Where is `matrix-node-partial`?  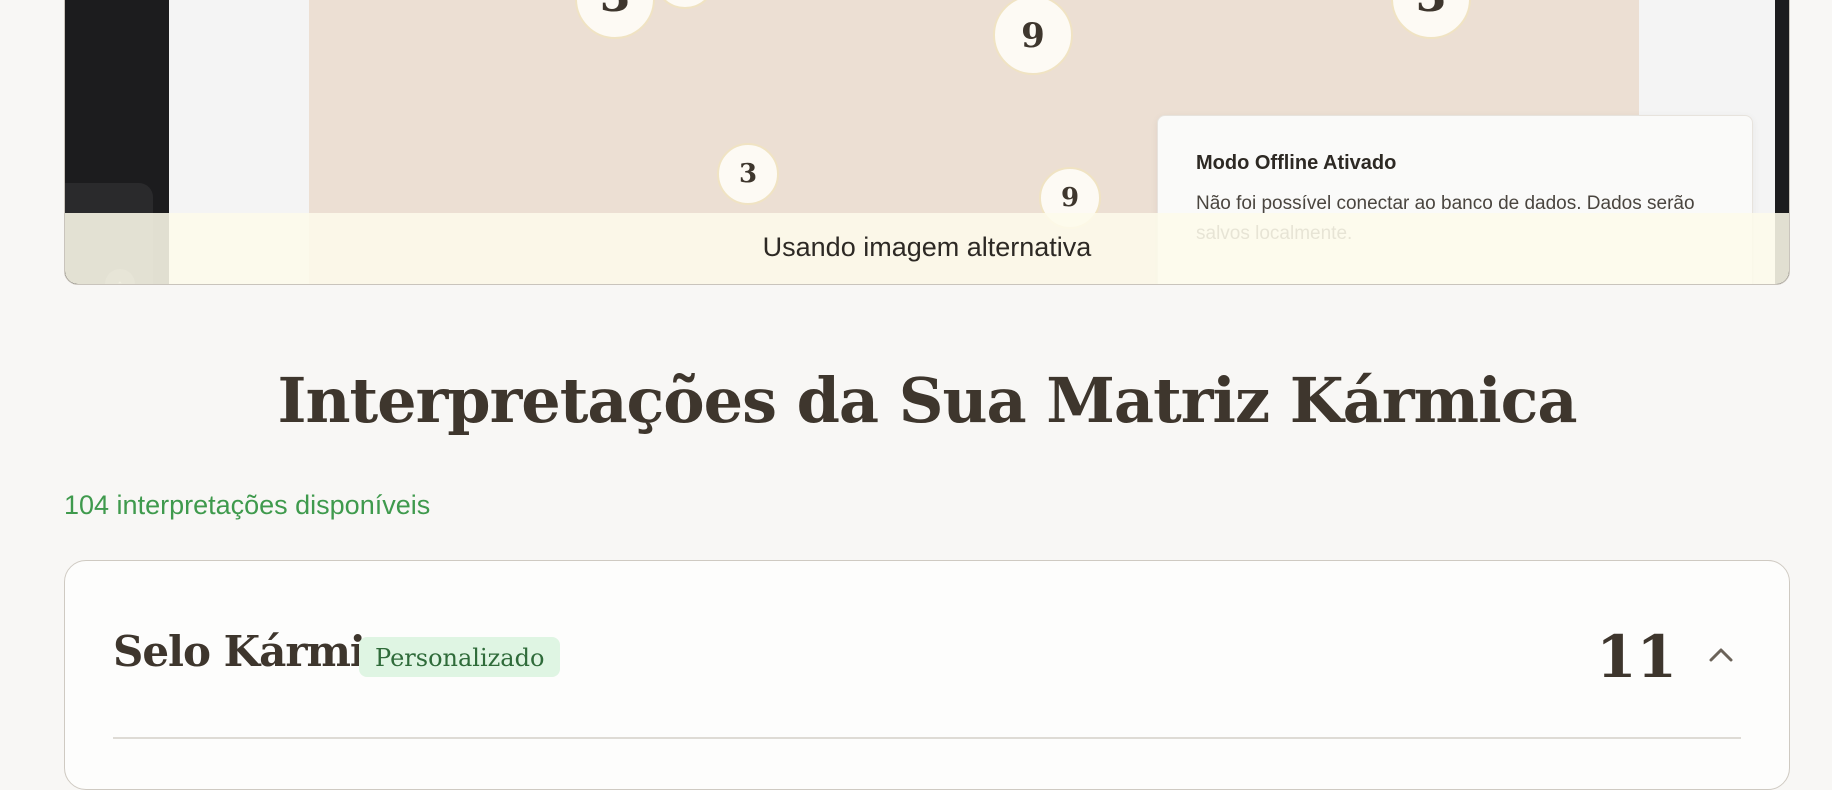
matrix-node-partial is located at coordinates (685, 4).